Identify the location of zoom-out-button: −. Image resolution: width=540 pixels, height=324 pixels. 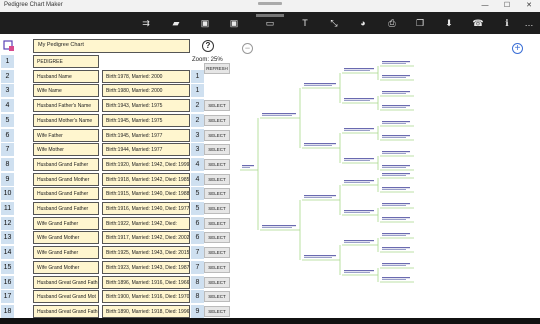
(247, 48).